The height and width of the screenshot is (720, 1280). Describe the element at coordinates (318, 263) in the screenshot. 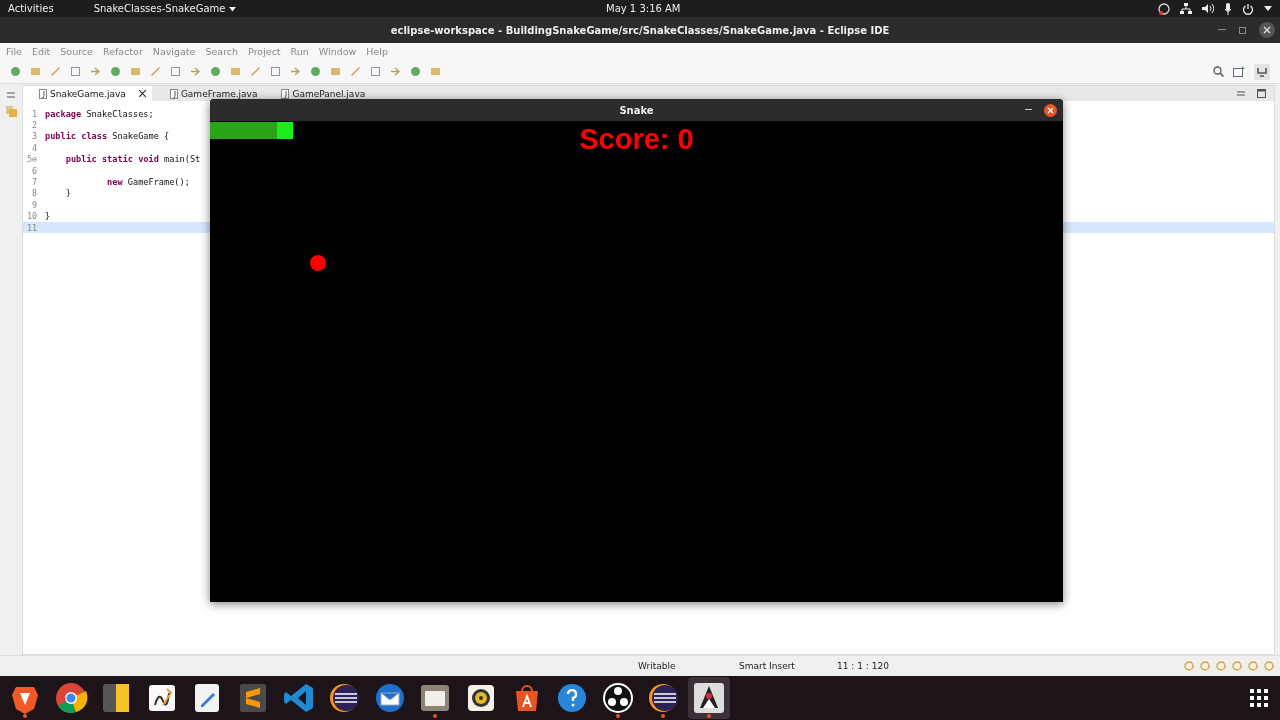

I see `apple-drawing` at that location.